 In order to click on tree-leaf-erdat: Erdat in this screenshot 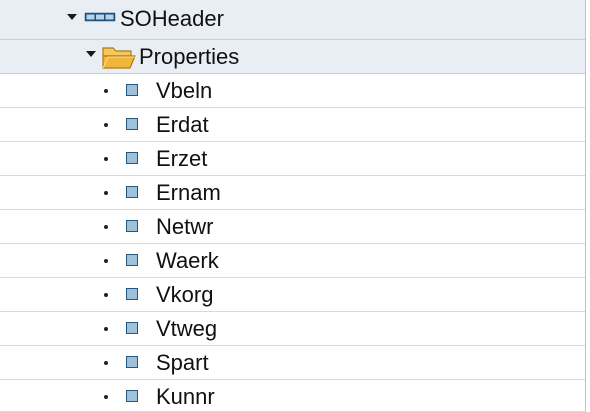, I will do `click(292, 125)`.